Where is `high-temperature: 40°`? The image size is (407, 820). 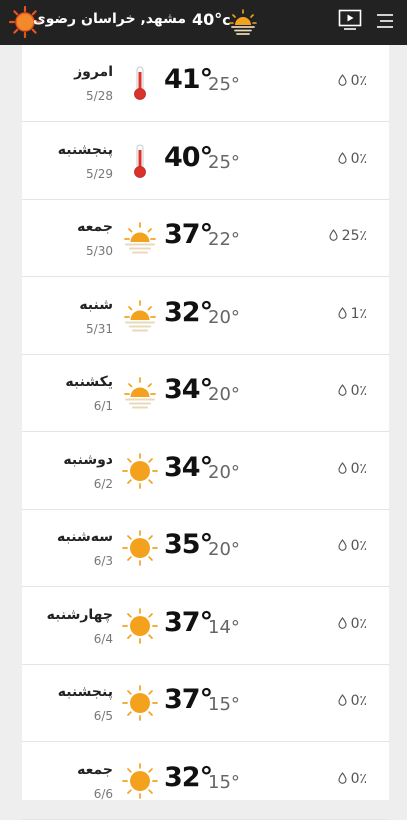
high-temperature: 40° is located at coordinates (188, 157).